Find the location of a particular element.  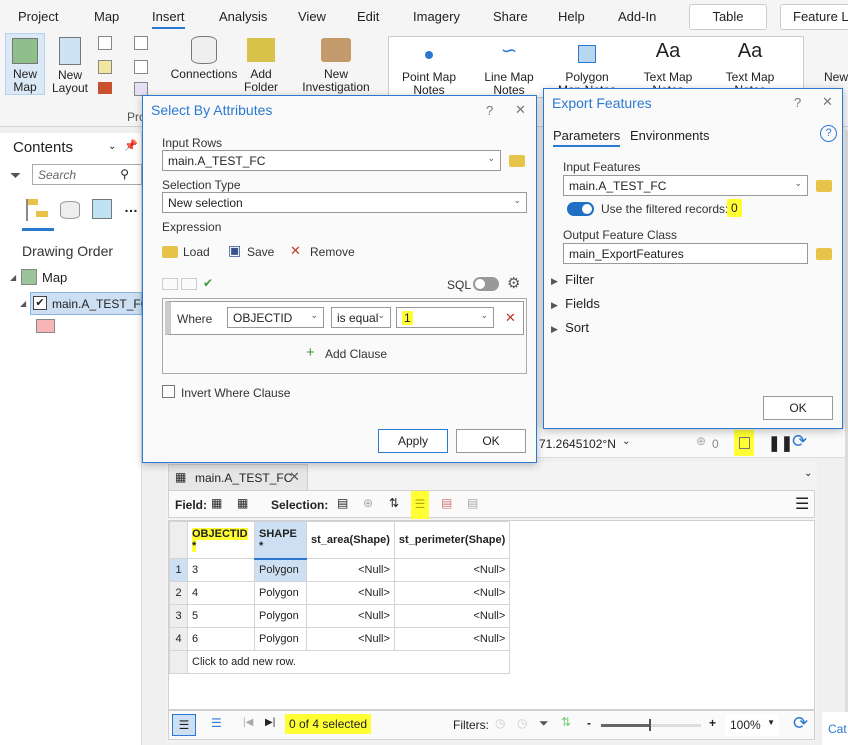

add-row: Click to add new row. is located at coordinates (340, 662).